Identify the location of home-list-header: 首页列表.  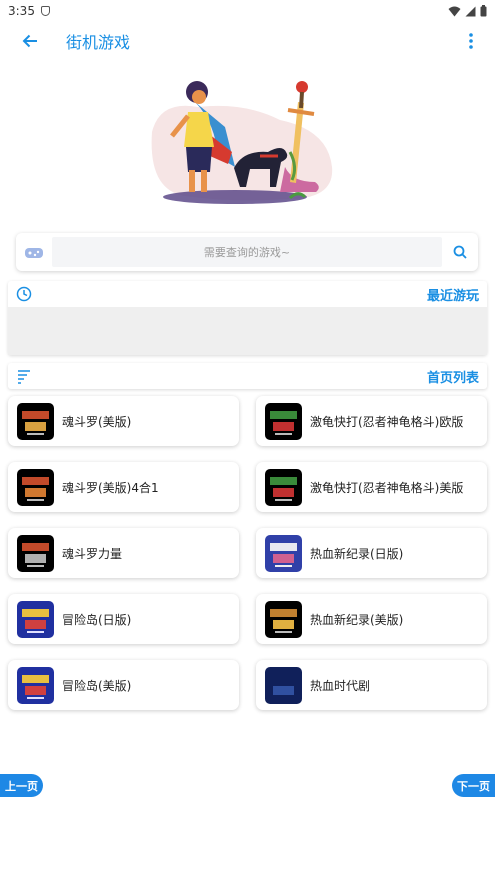
(247, 376).